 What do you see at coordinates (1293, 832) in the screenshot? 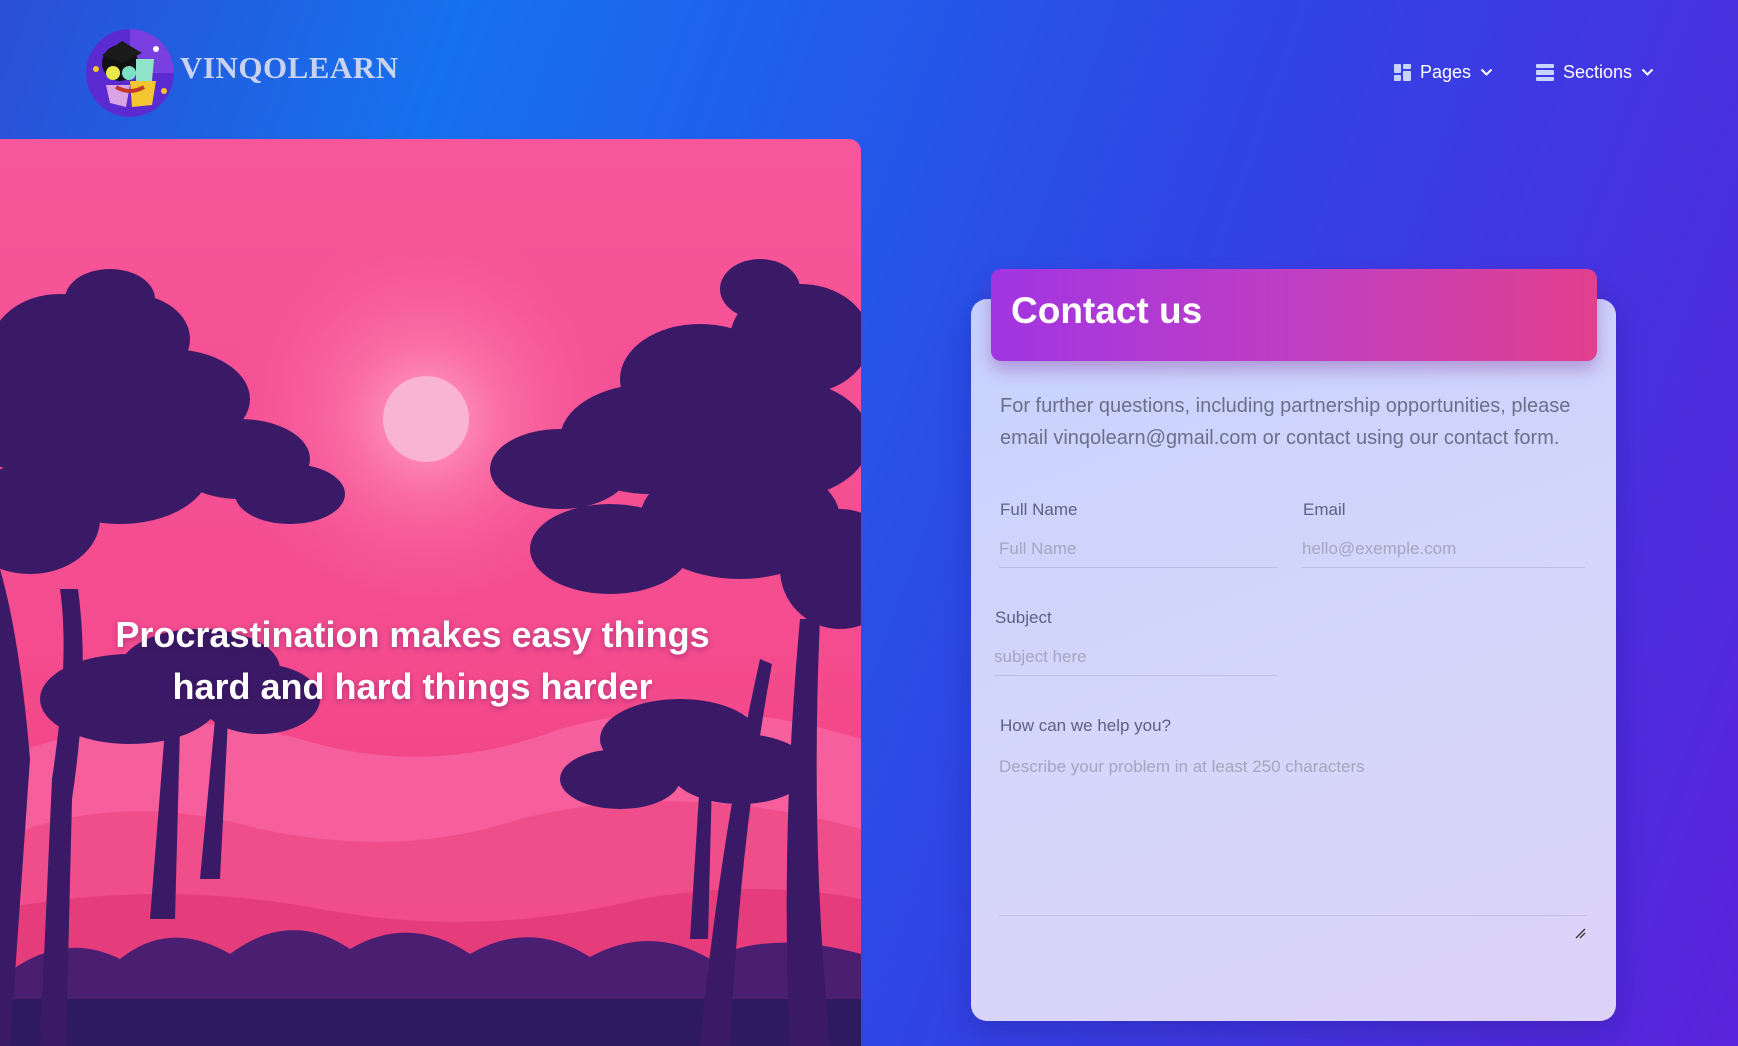
I see `message-textarea` at bounding box center [1293, 832].